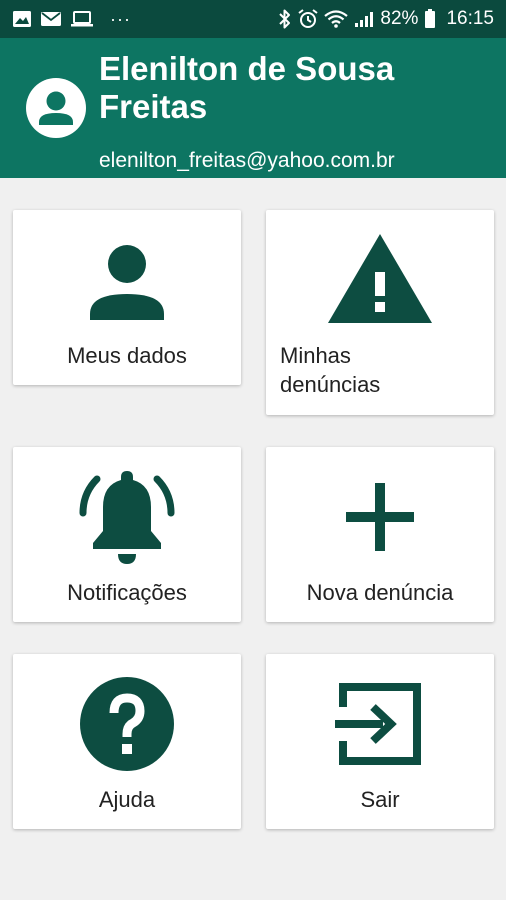  I want to click on menu-card-label: Nova denúncia, so click(380, 592).